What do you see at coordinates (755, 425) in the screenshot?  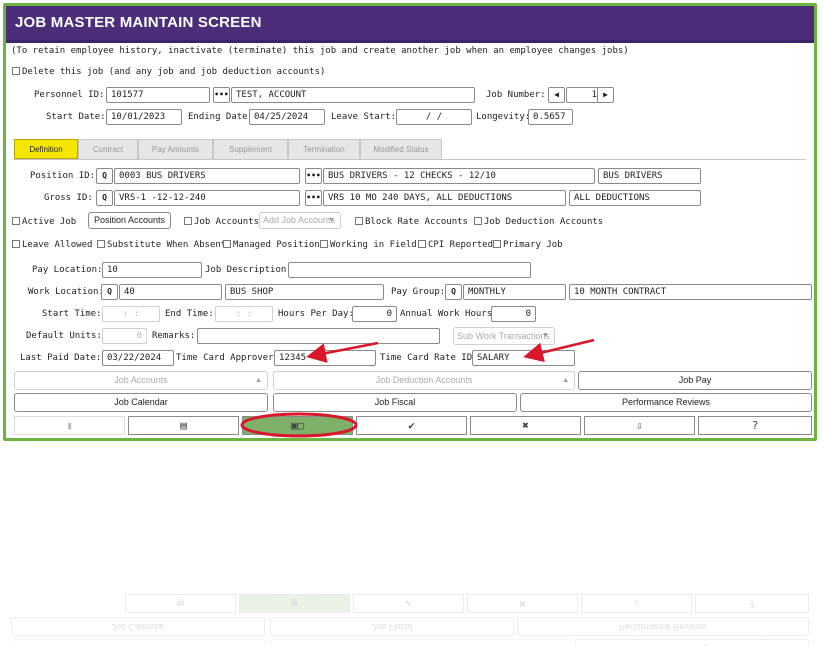 I see `help-icon: ?` at bounding box center [755, 425].